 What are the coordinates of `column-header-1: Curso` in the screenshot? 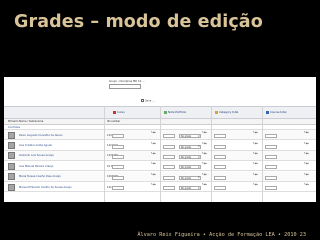 It's located at (119, 112).